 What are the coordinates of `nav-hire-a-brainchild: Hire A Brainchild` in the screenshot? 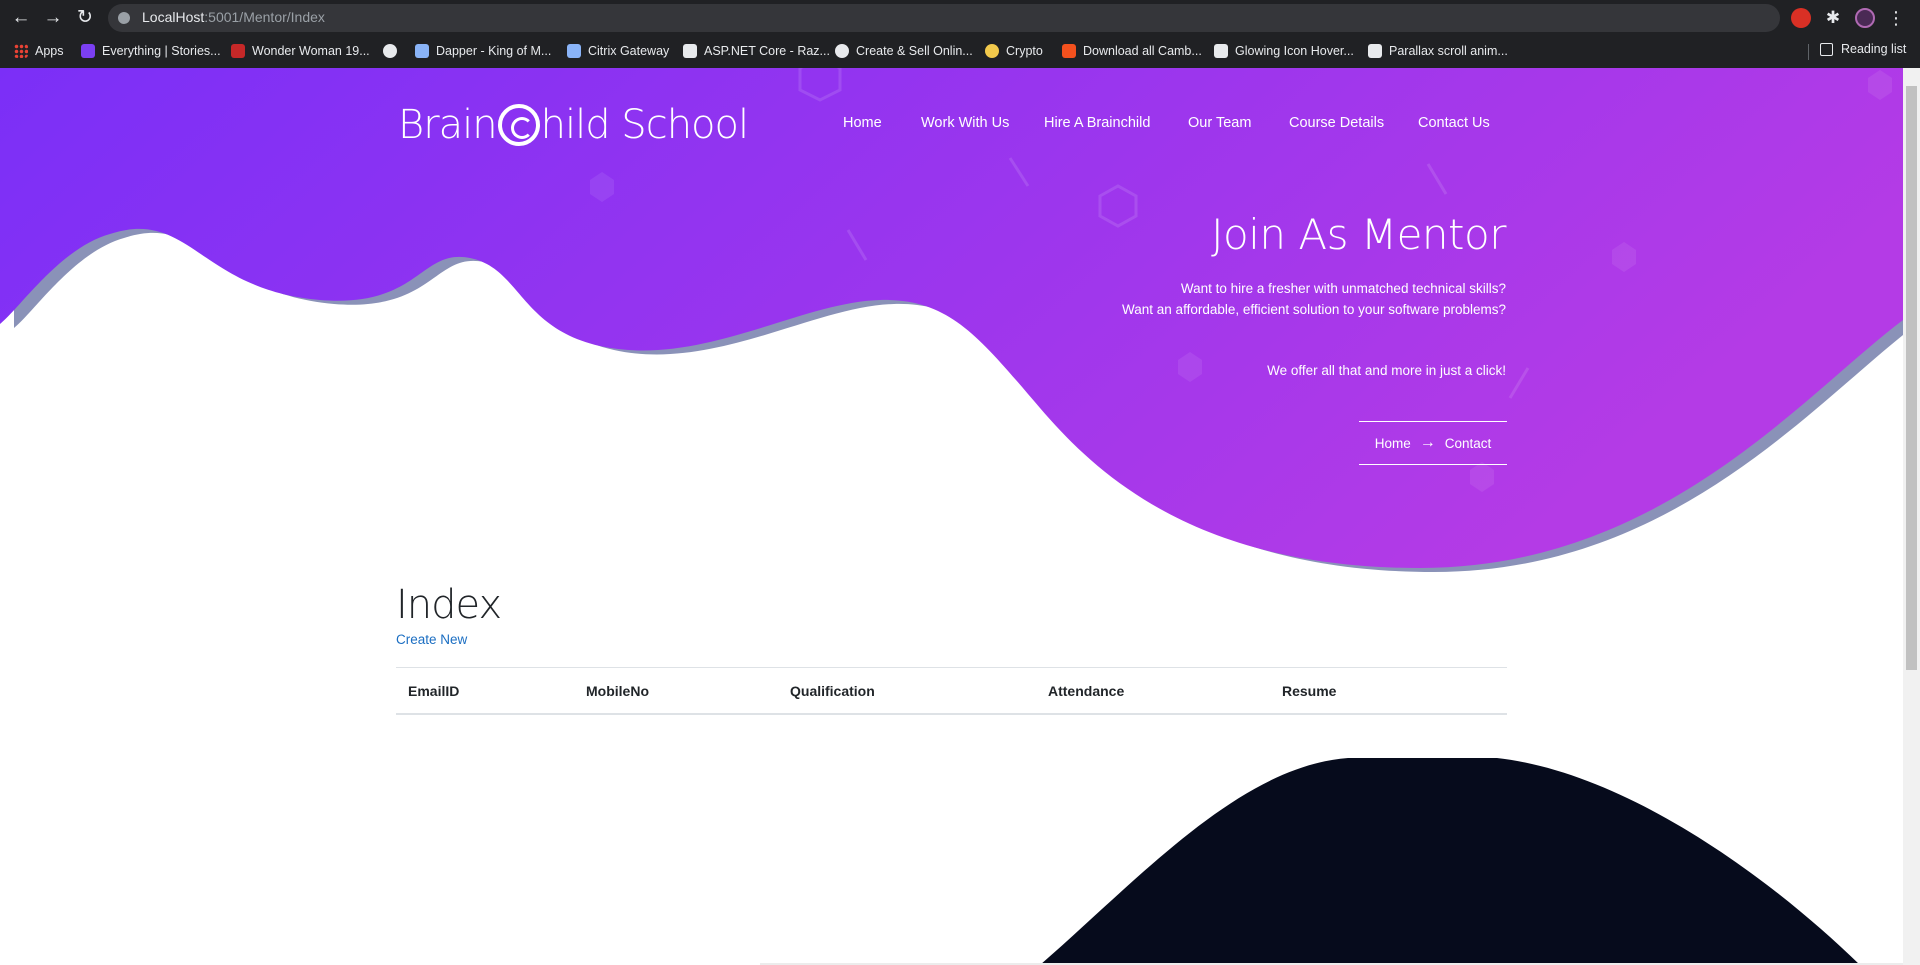 It's located at (1097, 123).